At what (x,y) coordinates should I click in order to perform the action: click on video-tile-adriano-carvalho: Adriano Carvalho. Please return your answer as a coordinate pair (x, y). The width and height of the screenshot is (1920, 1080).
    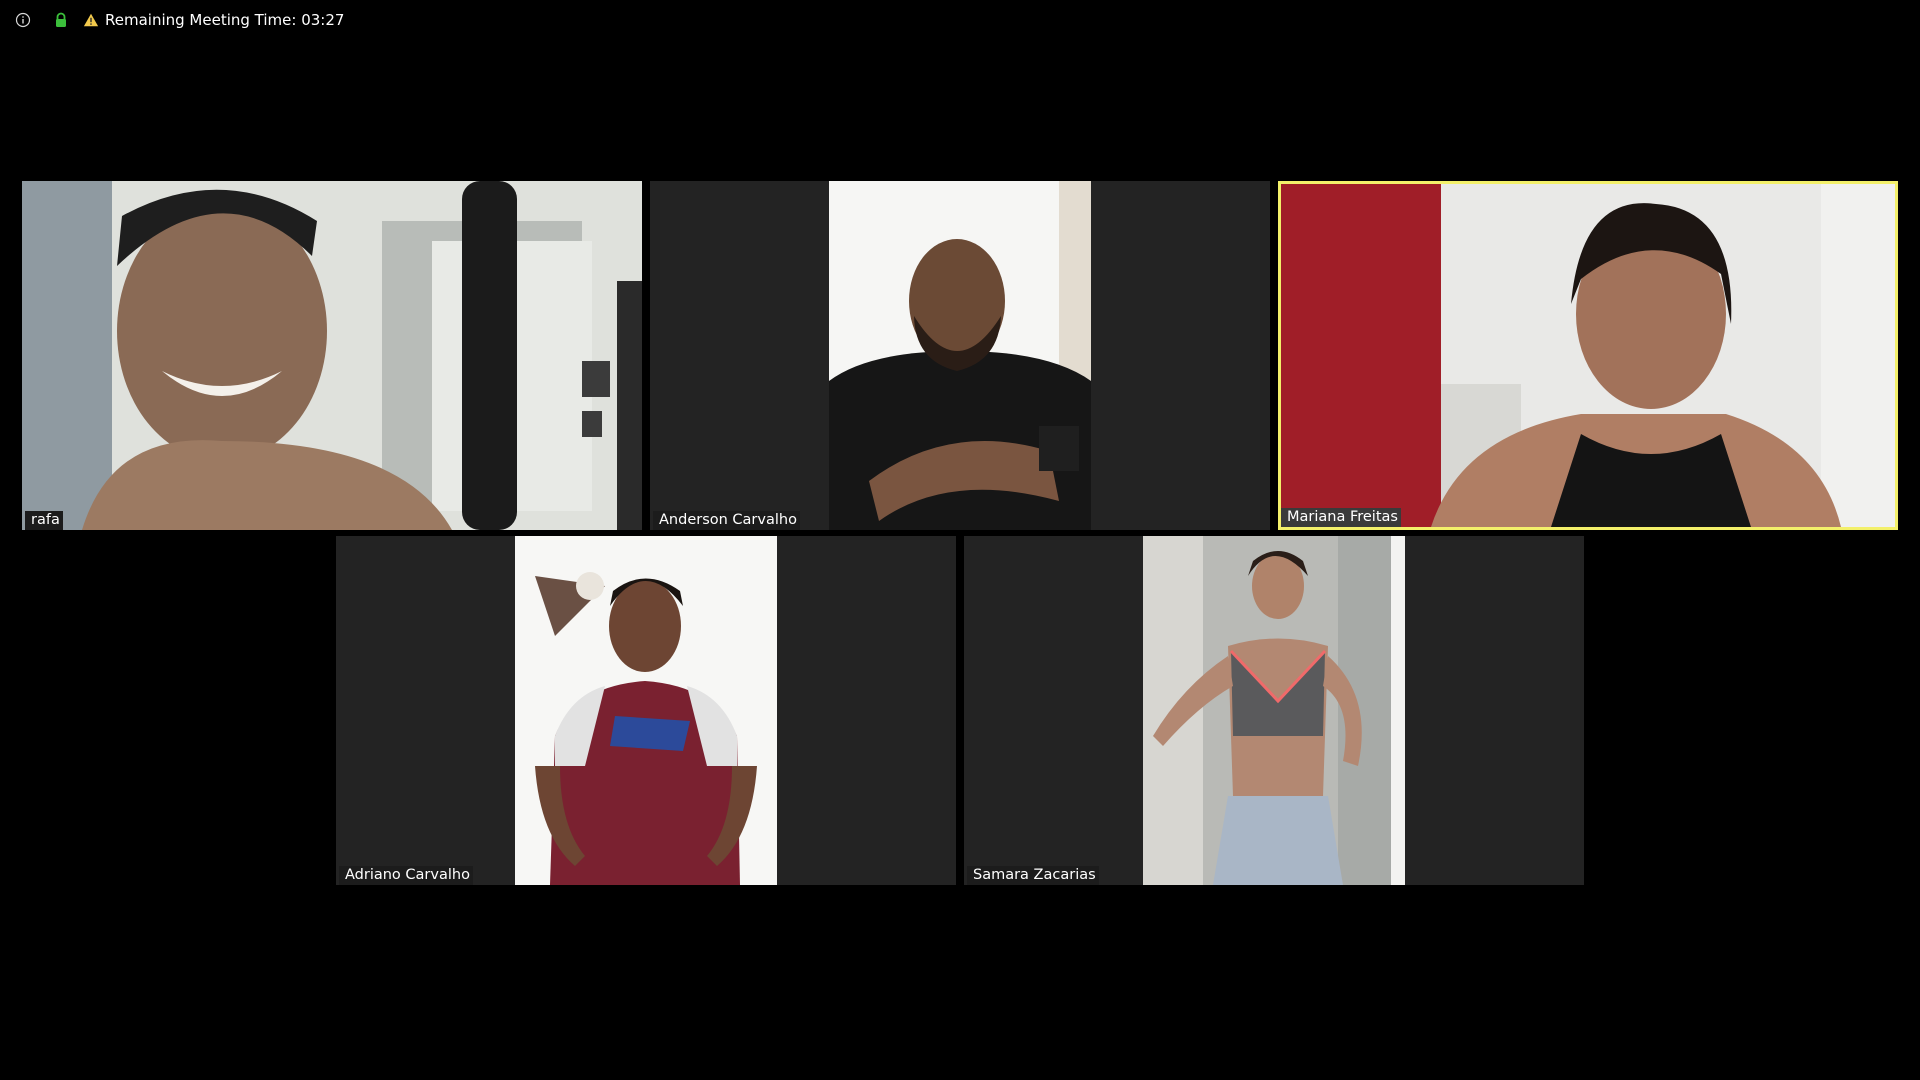
    Looking at the image, I should click on (646, 710).